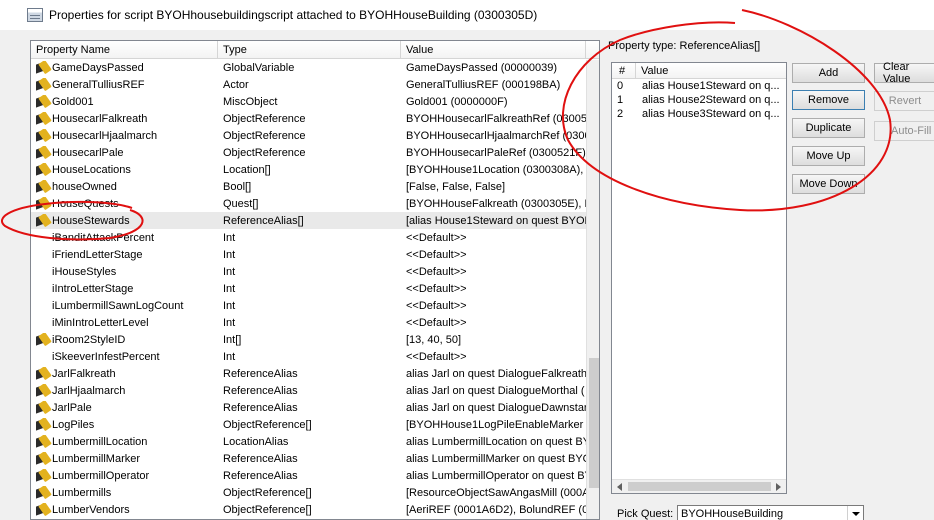 The height and width of the screenshot is (520, 934). I want to click on property-value: [AeriREF (0001A6D2), BolundREF (00, so click(496, 509).